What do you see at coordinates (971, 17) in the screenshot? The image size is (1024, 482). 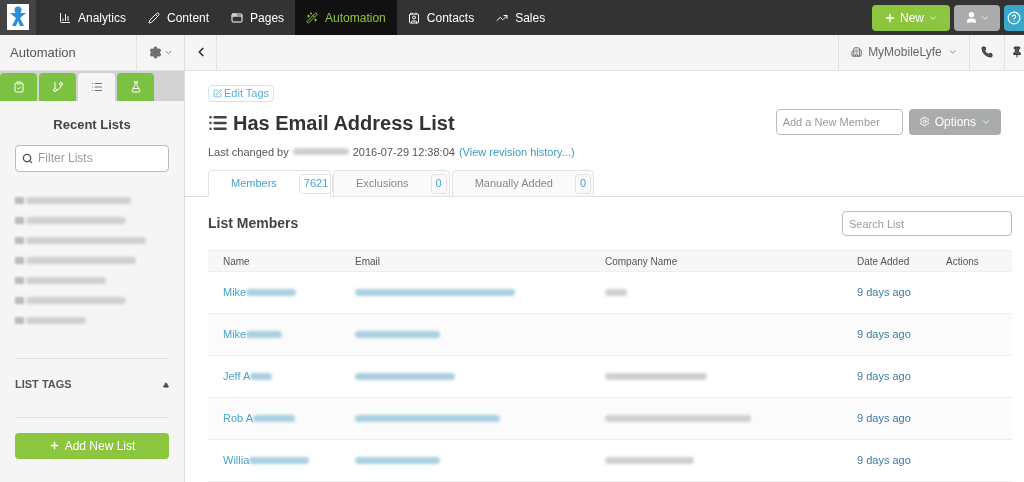 I see `user-icon` at bounding box center [971, 17].